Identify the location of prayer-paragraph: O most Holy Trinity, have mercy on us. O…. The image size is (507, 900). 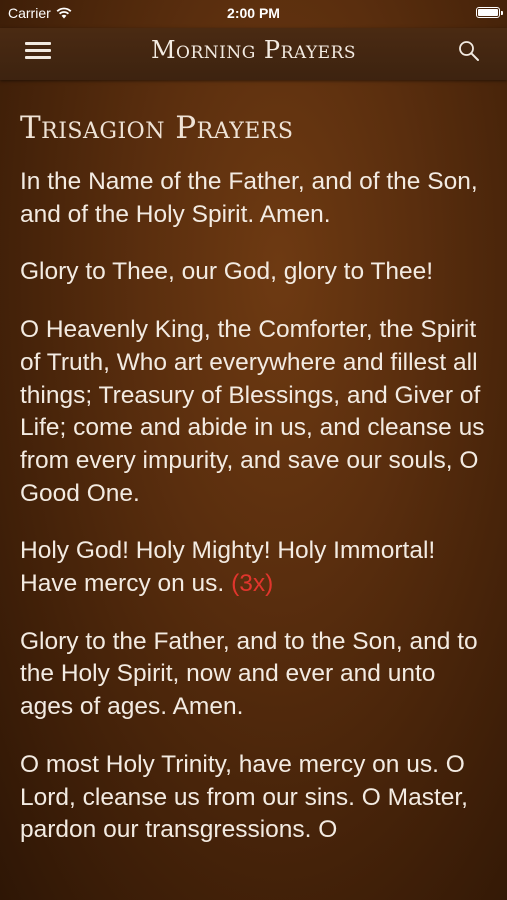
(244, 797).